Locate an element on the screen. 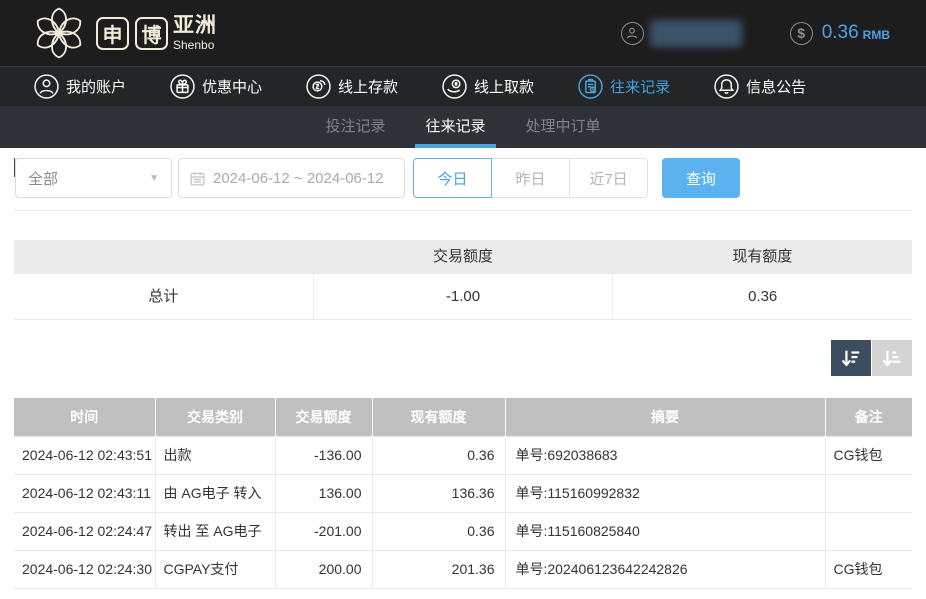 This screenshot has height=599, width=926. col-type: 交易类别 is located at coordinates (215, 417).